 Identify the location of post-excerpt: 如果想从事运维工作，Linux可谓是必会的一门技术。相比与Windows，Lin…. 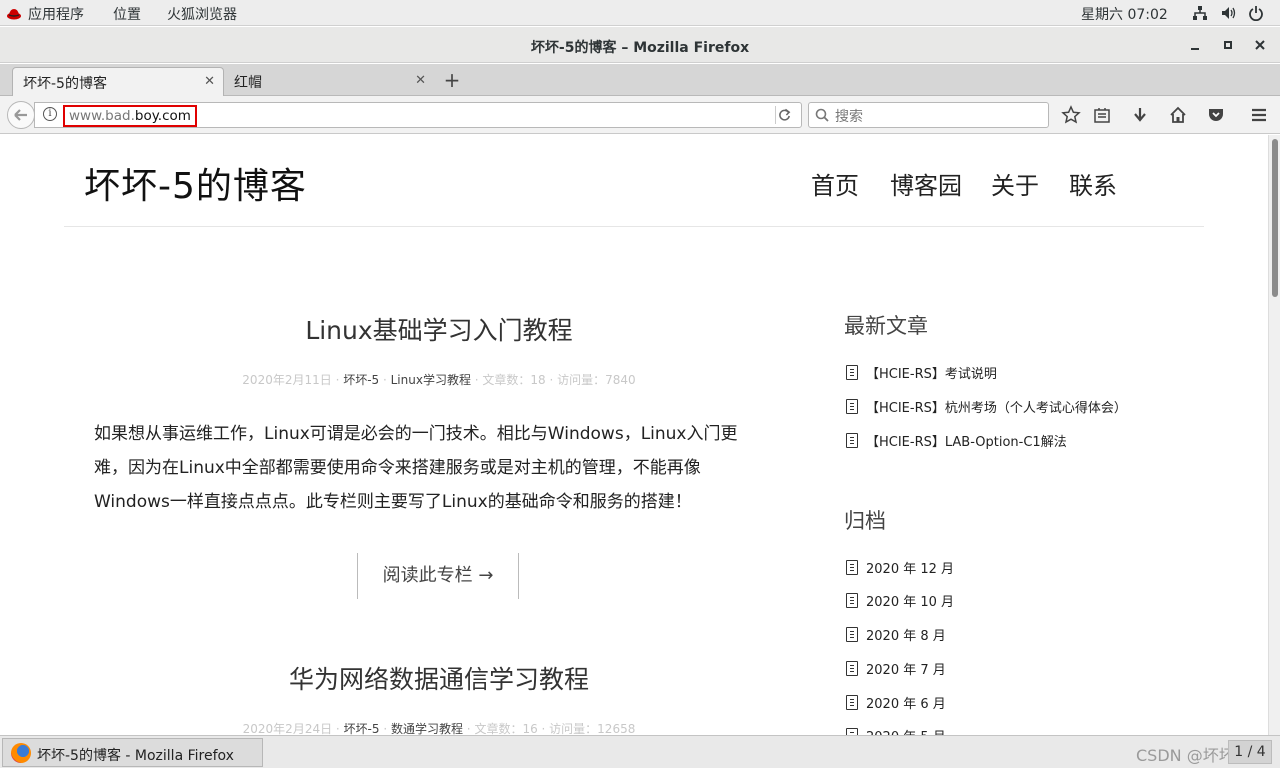
(416, 468).